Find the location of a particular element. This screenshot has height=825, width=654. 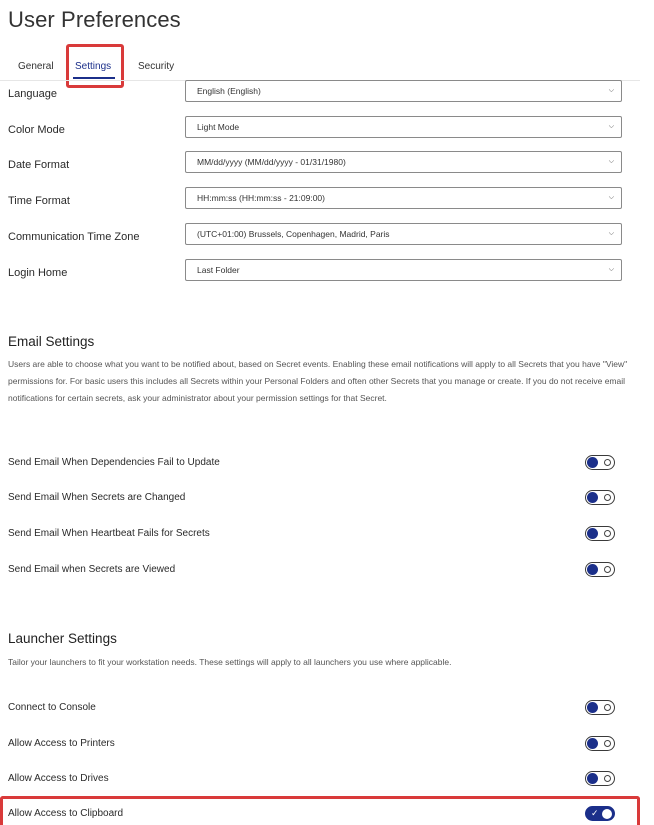

email-secrets-viewed-row: Send Email when Secrets are Viewed is located at coordinates (320, 570).